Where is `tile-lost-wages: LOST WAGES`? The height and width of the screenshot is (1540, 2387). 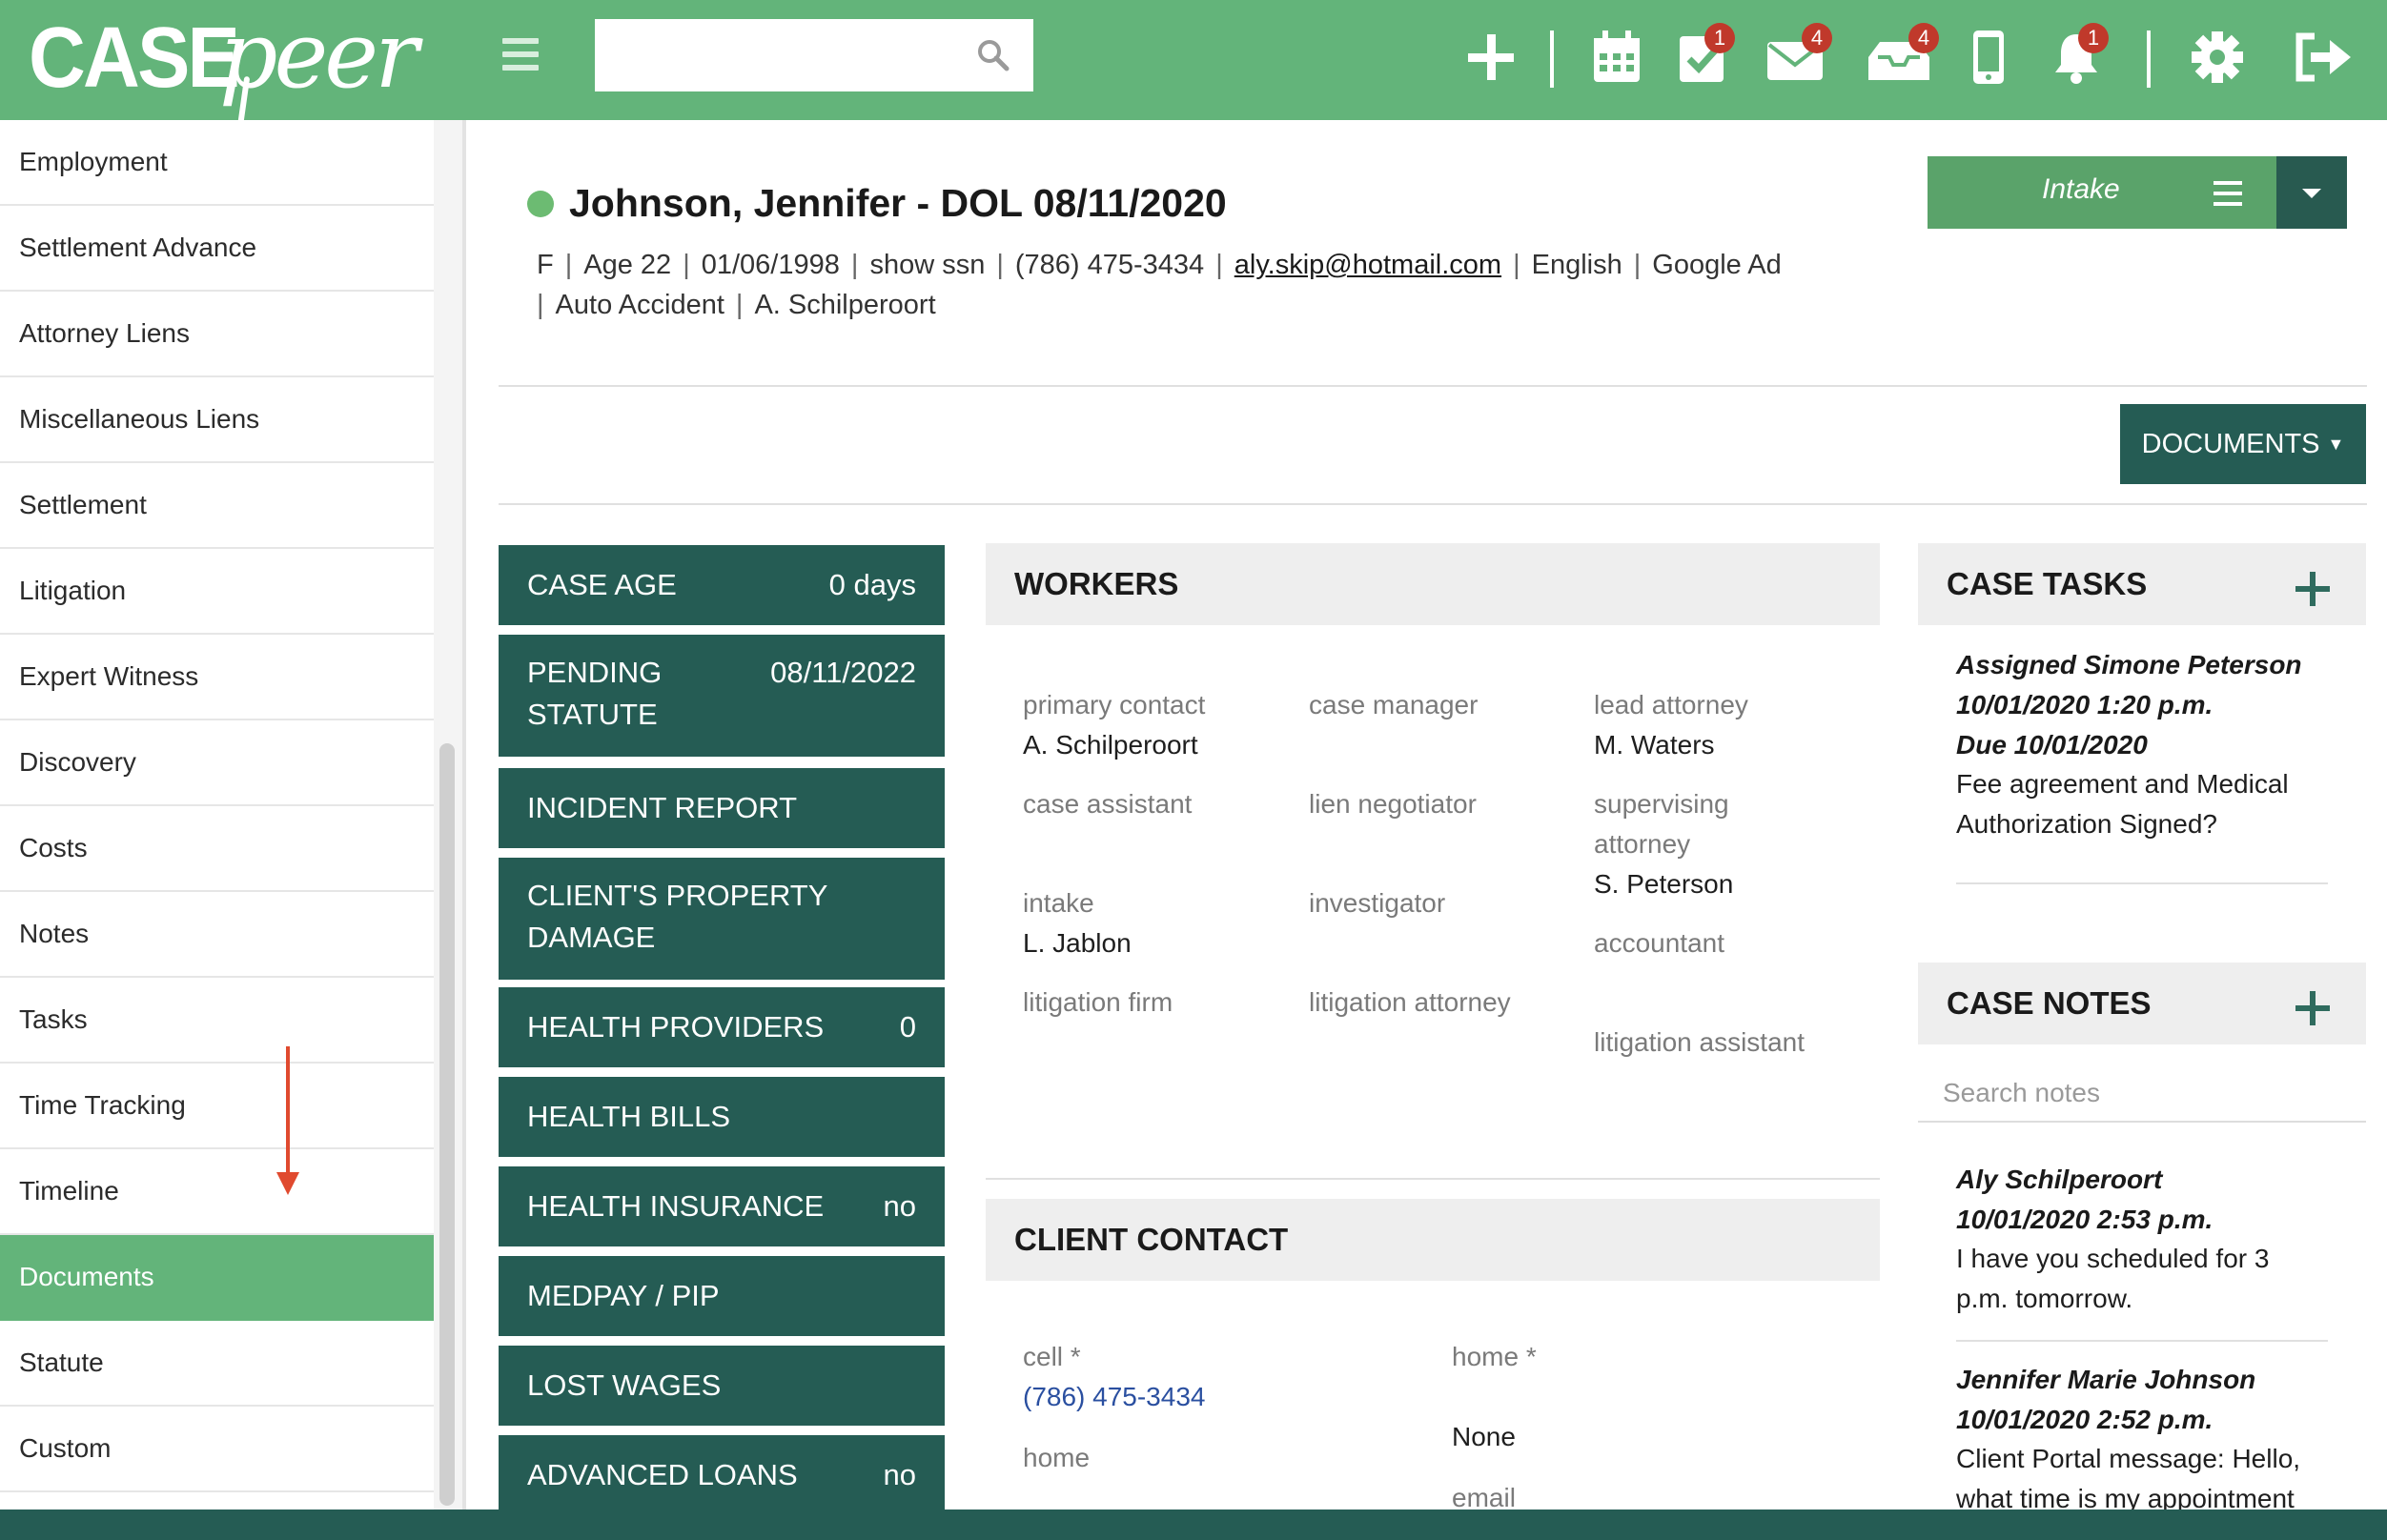
tile-lost-wages: LOST WAGES is located at coordinates (722, 1386).